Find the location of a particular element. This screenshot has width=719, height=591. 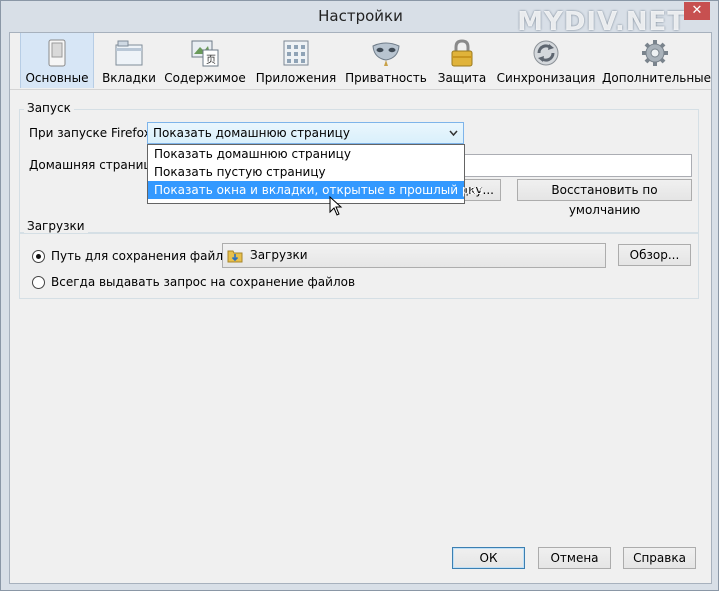

tab-security: Защита is located at coordinates (462, 60).